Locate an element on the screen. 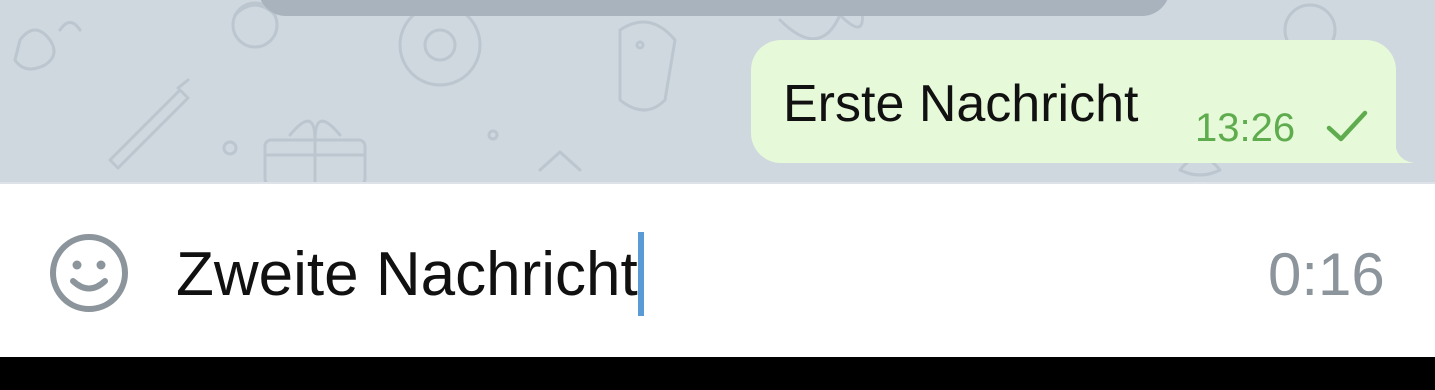  message-text: Erste Nachricht is located at coordinates (961, 104).